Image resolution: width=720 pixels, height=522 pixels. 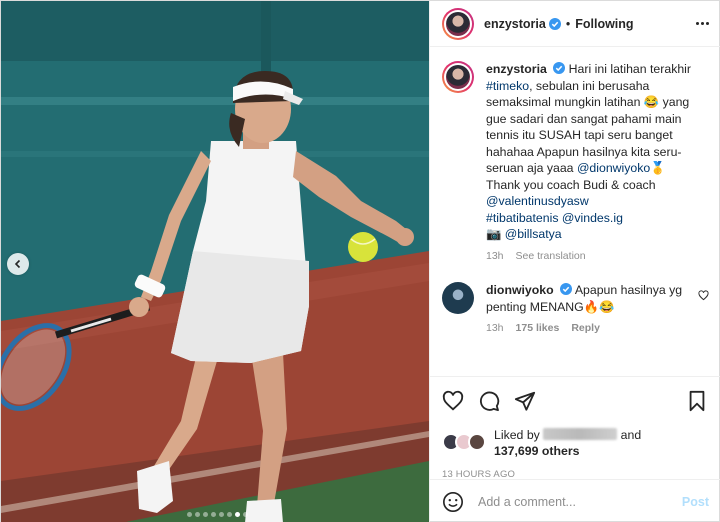 I want to click on post-actions: Liked by and 137,699 others 13 HOURS AGO, so click(x=575, y=428).